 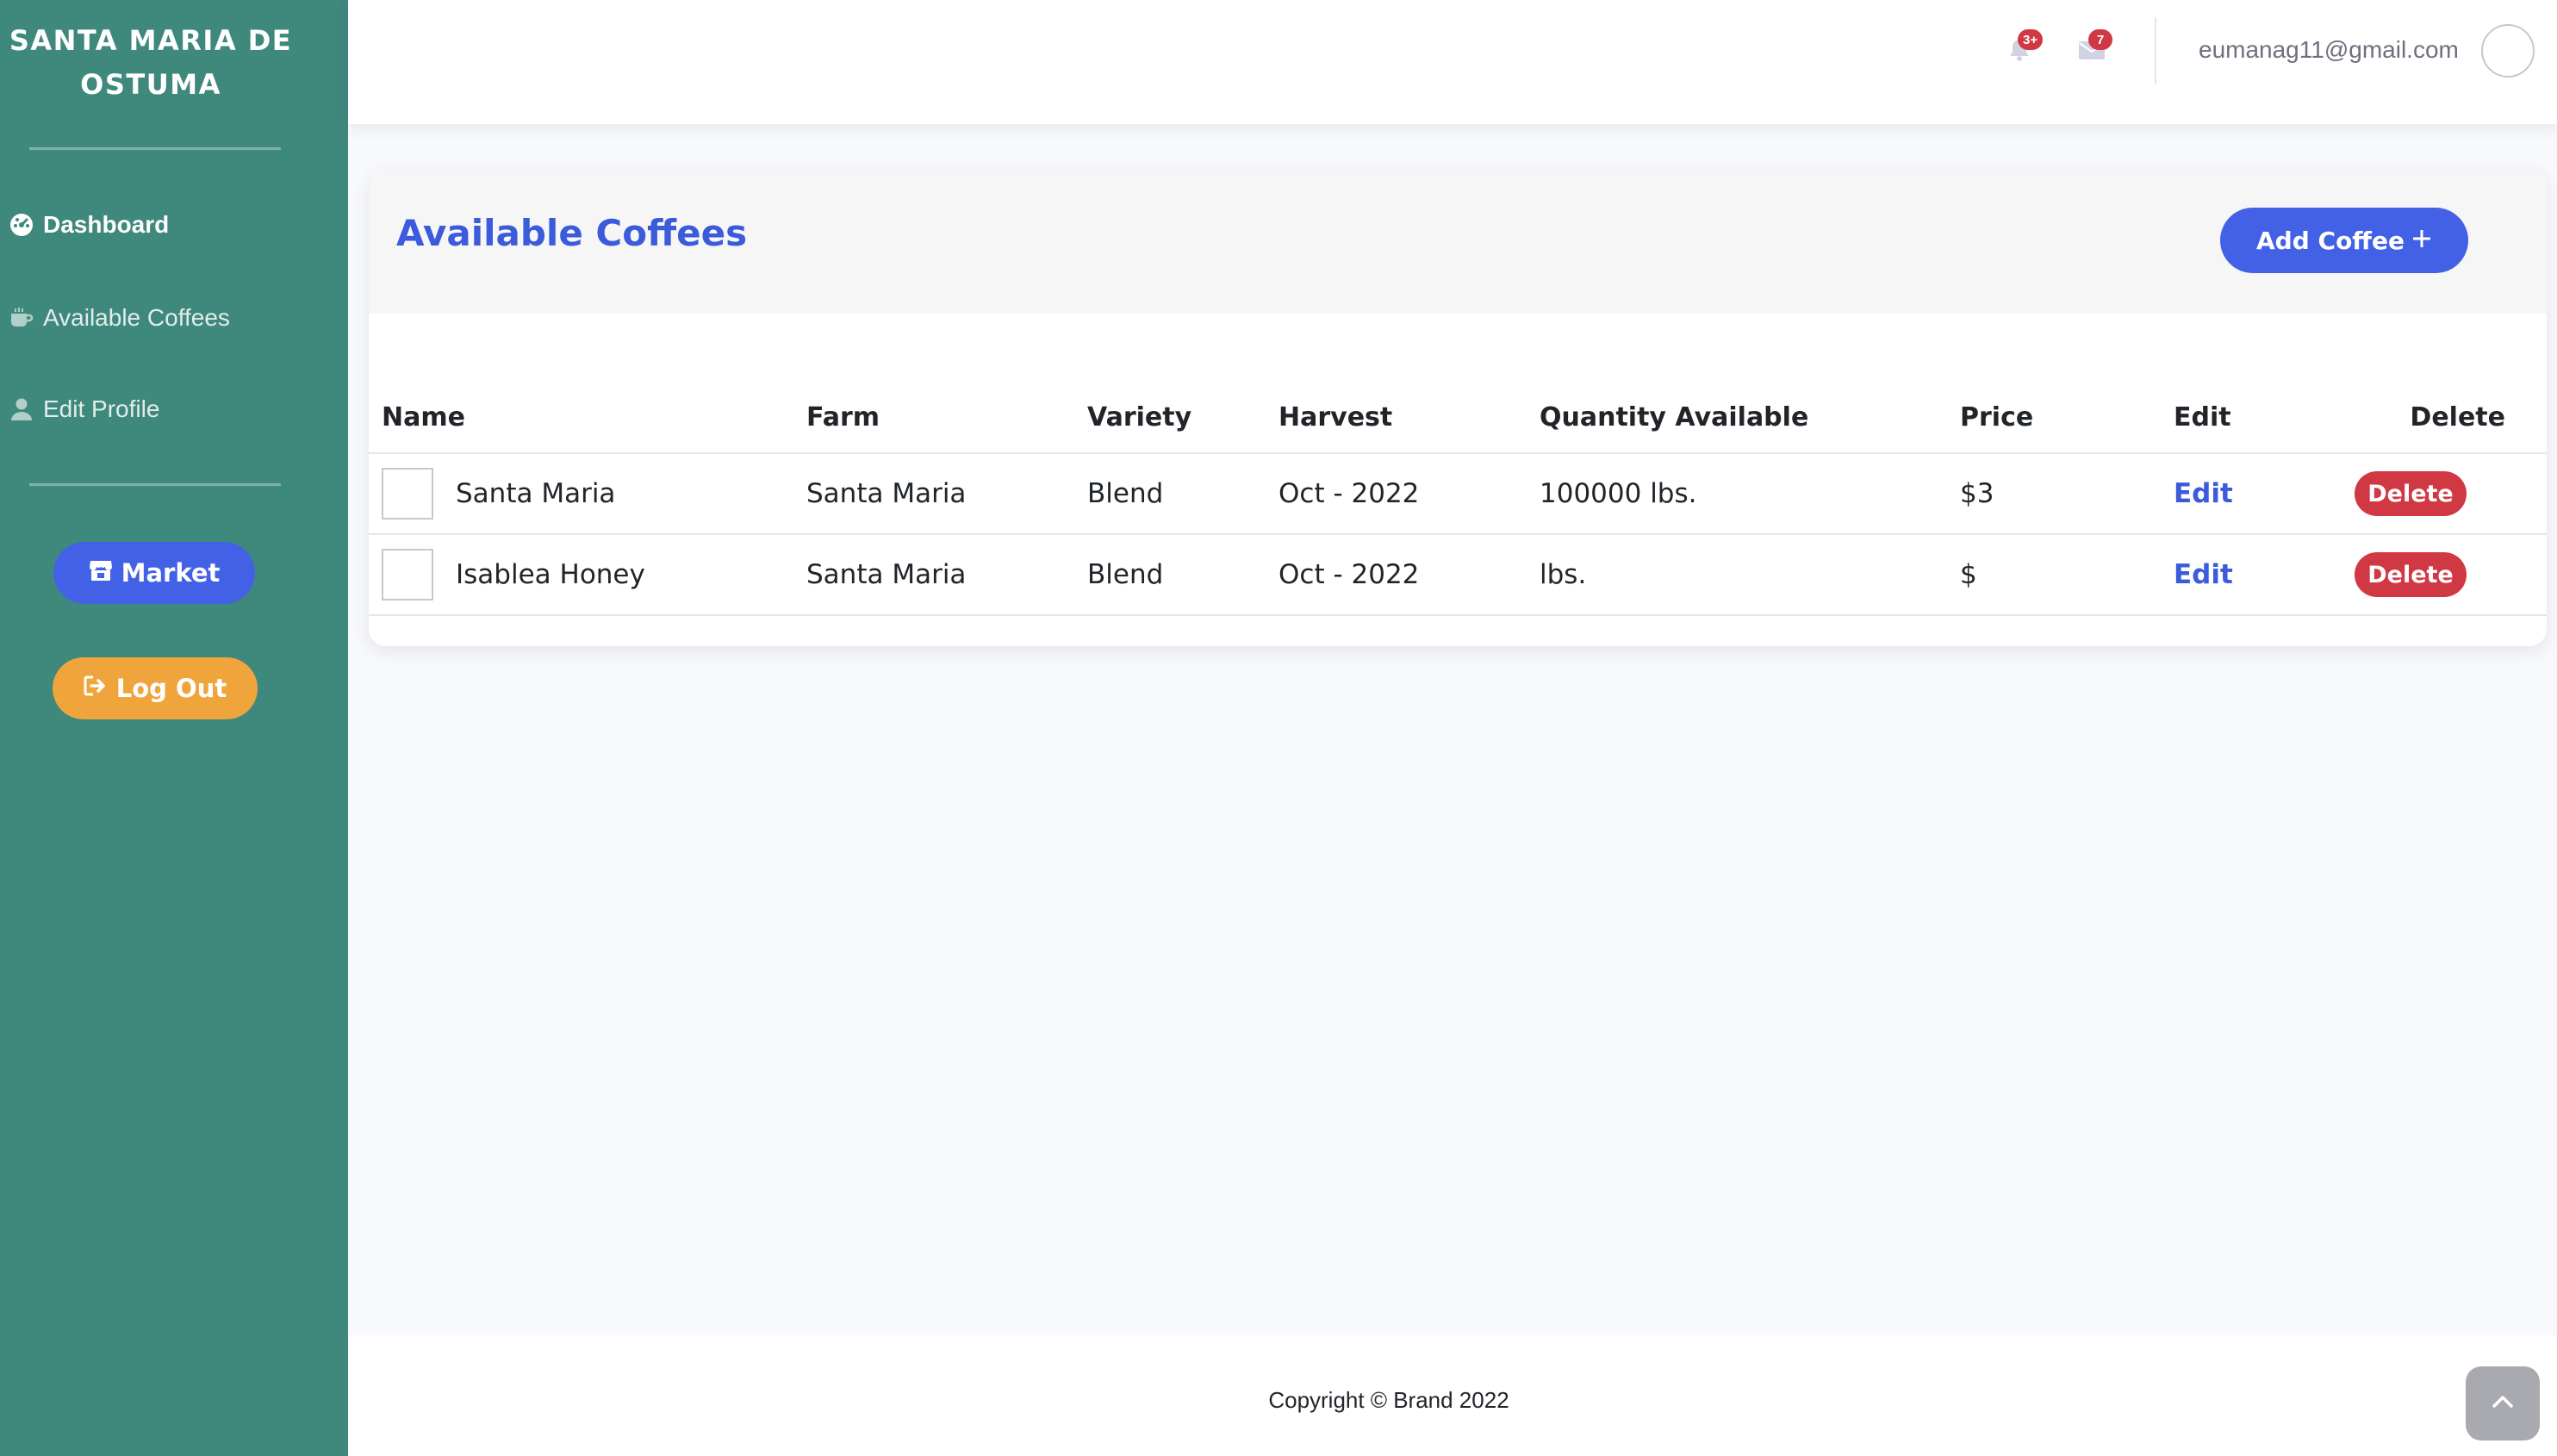 What do you see at coordinates (2155, 51) in the screenshot?
I see `topbar-divider` at bounding box center [2155, 51].